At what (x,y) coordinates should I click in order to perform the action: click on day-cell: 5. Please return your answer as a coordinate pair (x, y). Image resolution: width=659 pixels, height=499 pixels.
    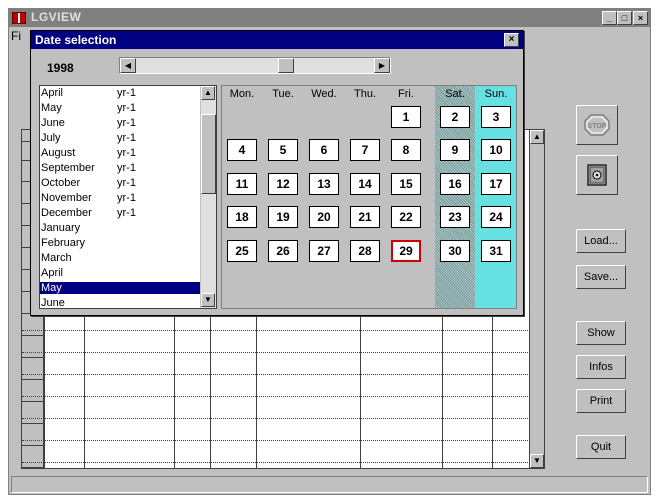
    Looking at the image, I should click on (283, 150).